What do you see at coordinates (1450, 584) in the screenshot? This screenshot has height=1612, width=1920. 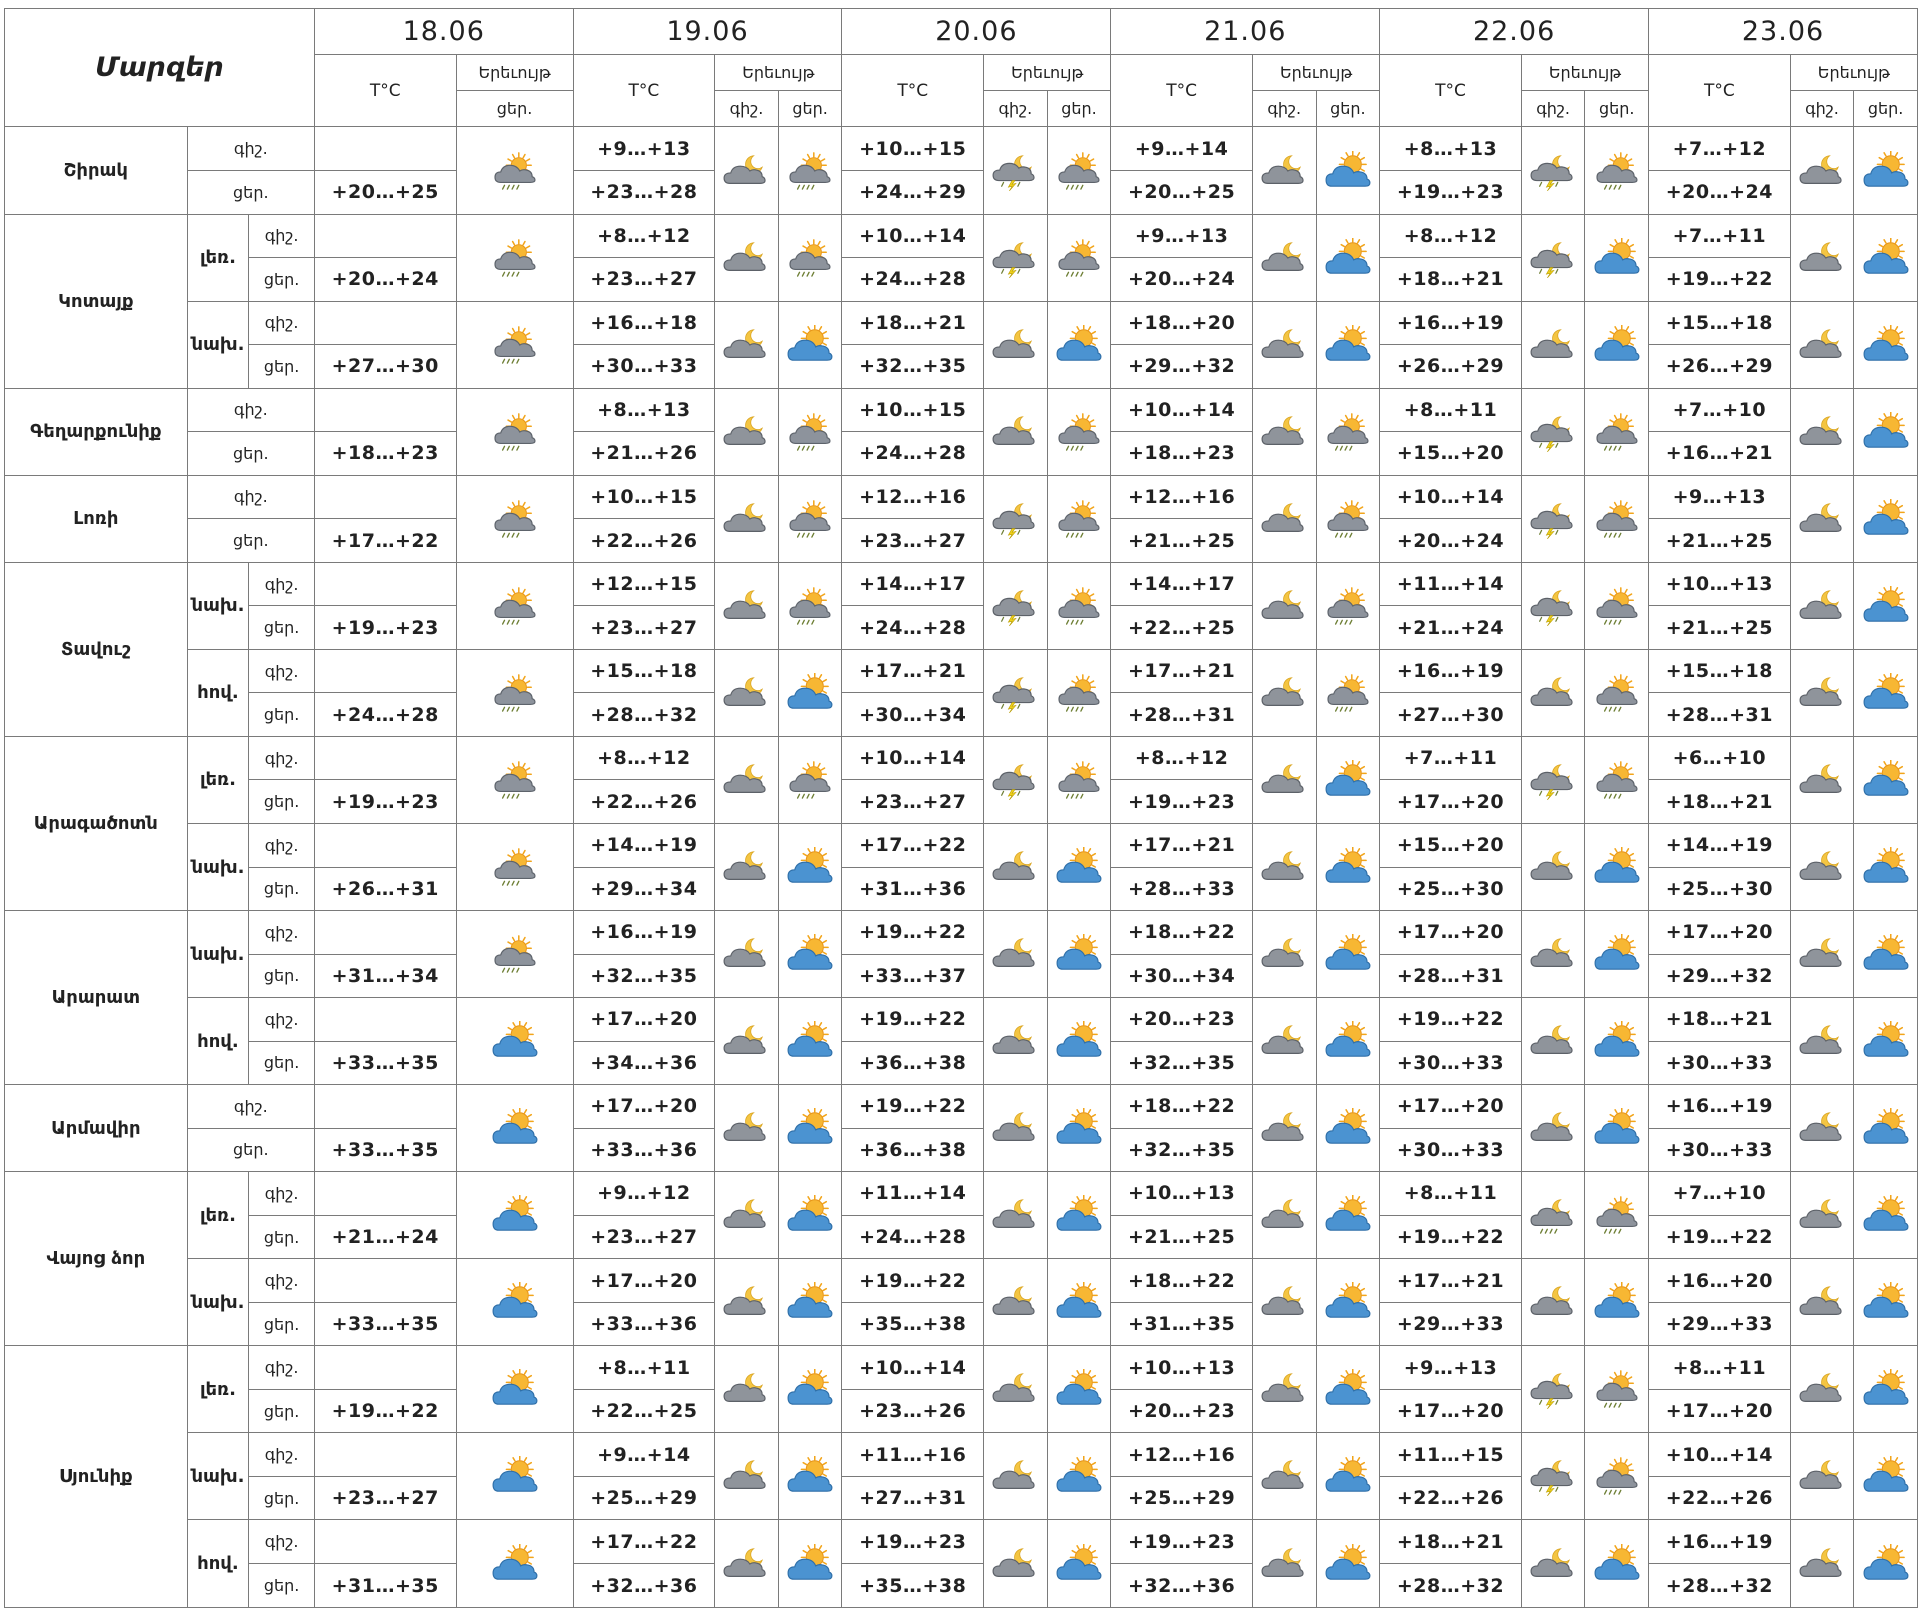 I see `night-temp: +11…+14` at bounding box center [1450, 584].